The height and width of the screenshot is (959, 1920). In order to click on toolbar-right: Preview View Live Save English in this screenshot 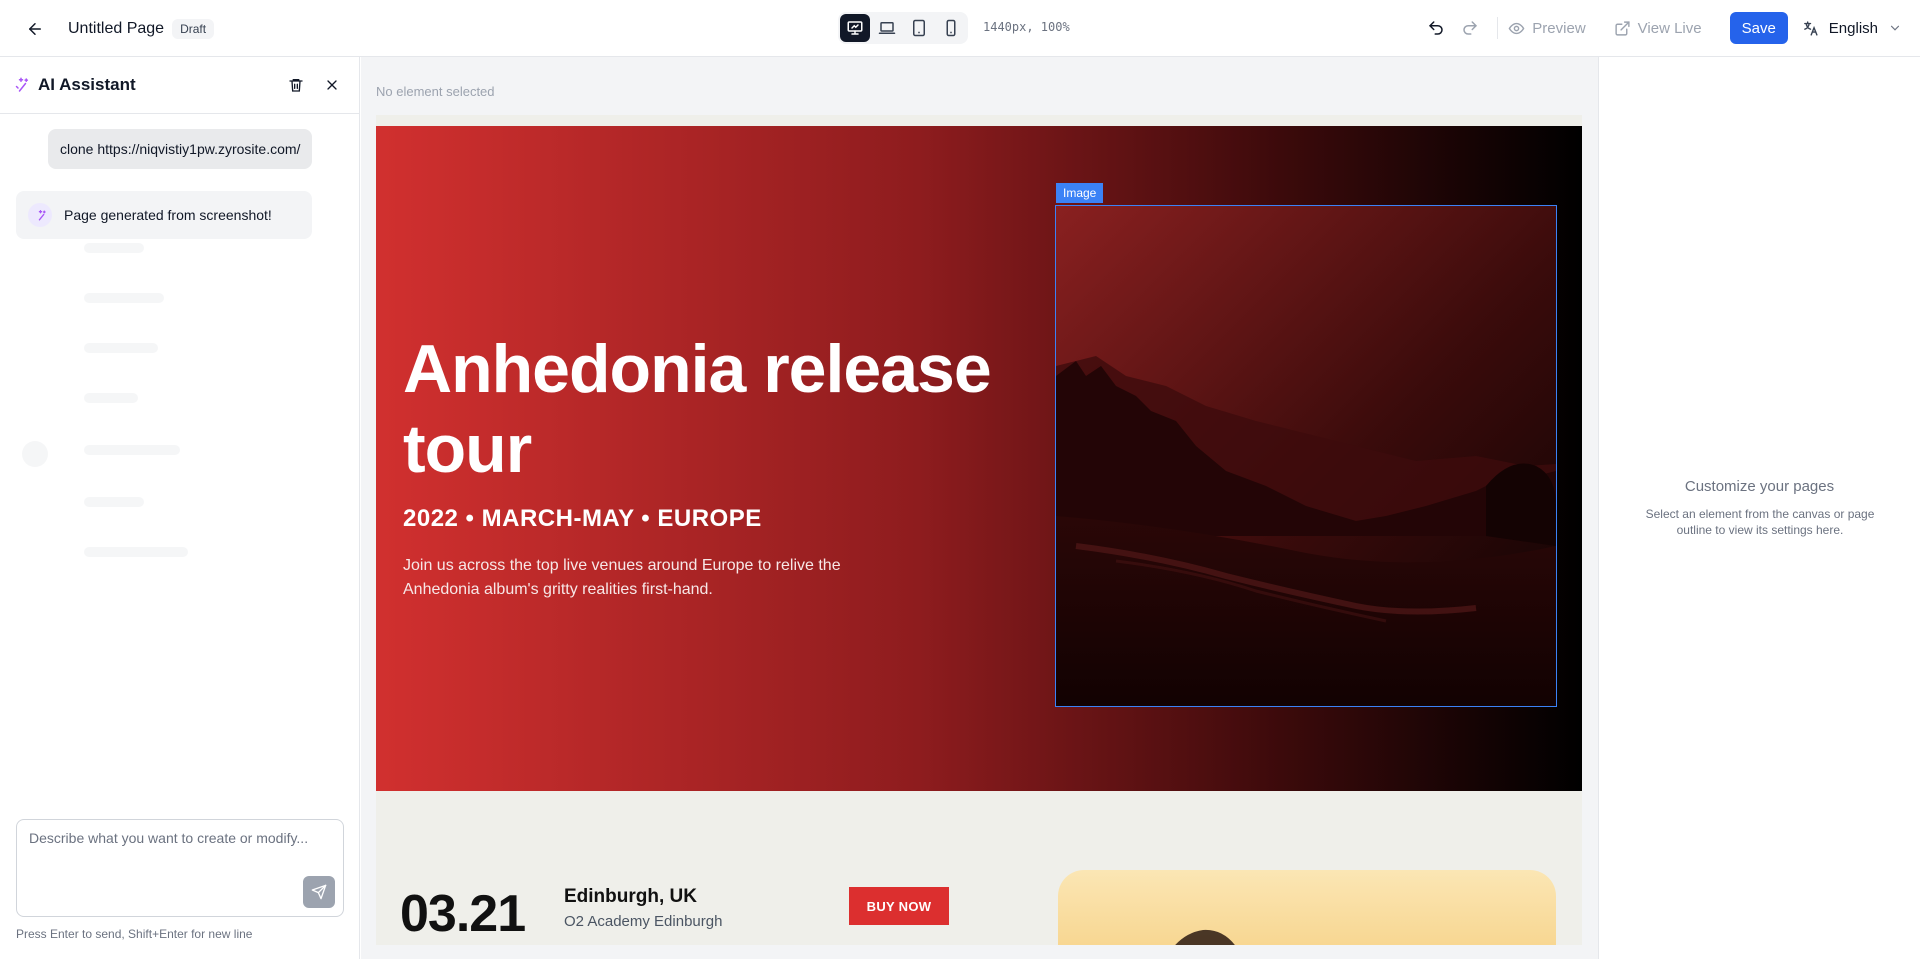, I will do `click(1660, 28)`.